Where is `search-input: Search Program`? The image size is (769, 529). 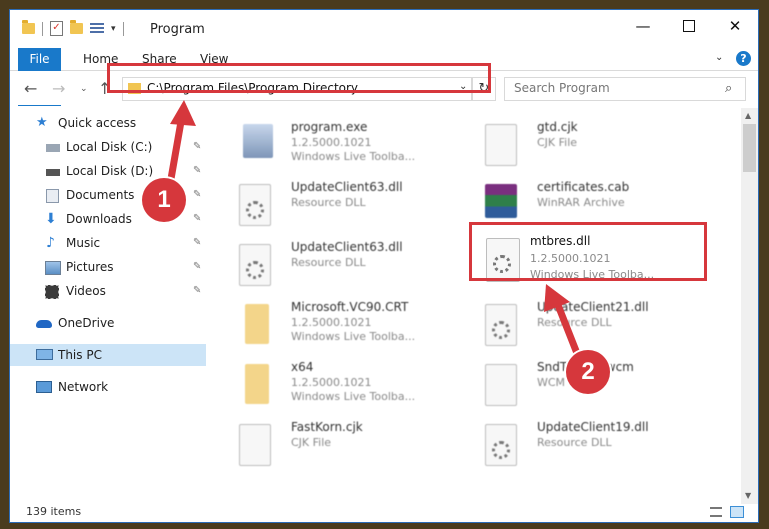 search-input: Search Program is located at coordinates (562, 88).